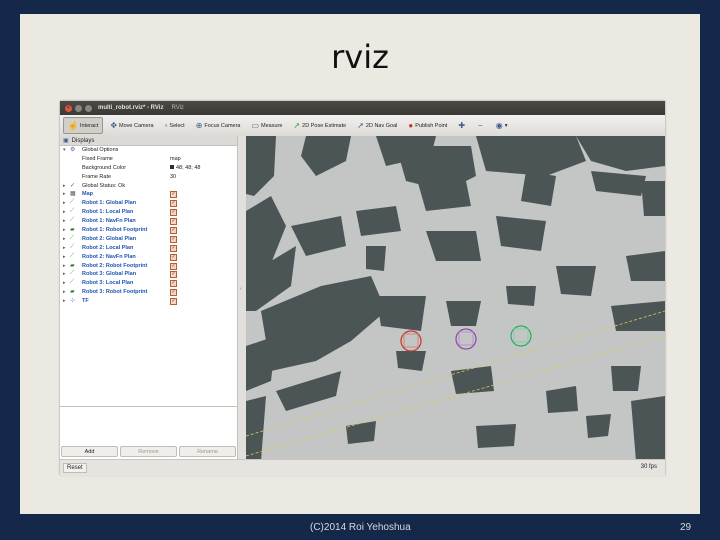 Image resolution: width=720 pixels, height=540 pixels. What do you see at coordinates (148, 141) in the screenshot?
I see `displays-panel-header: ▣ Displays` at bounding box center [148, 141].